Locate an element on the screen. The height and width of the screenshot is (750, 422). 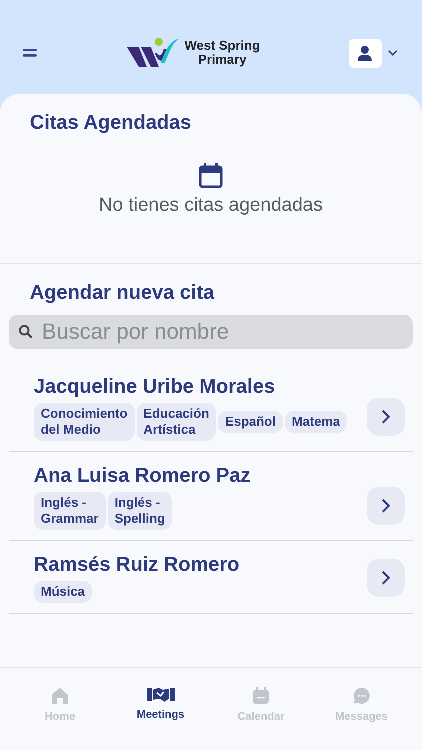
tab: Meetings is located at coordinates (160, 708).